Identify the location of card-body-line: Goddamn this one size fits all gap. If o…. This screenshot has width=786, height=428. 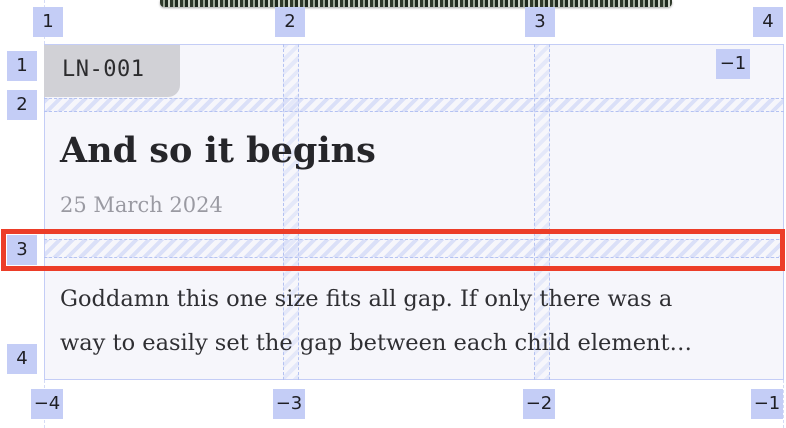
(366, 299).